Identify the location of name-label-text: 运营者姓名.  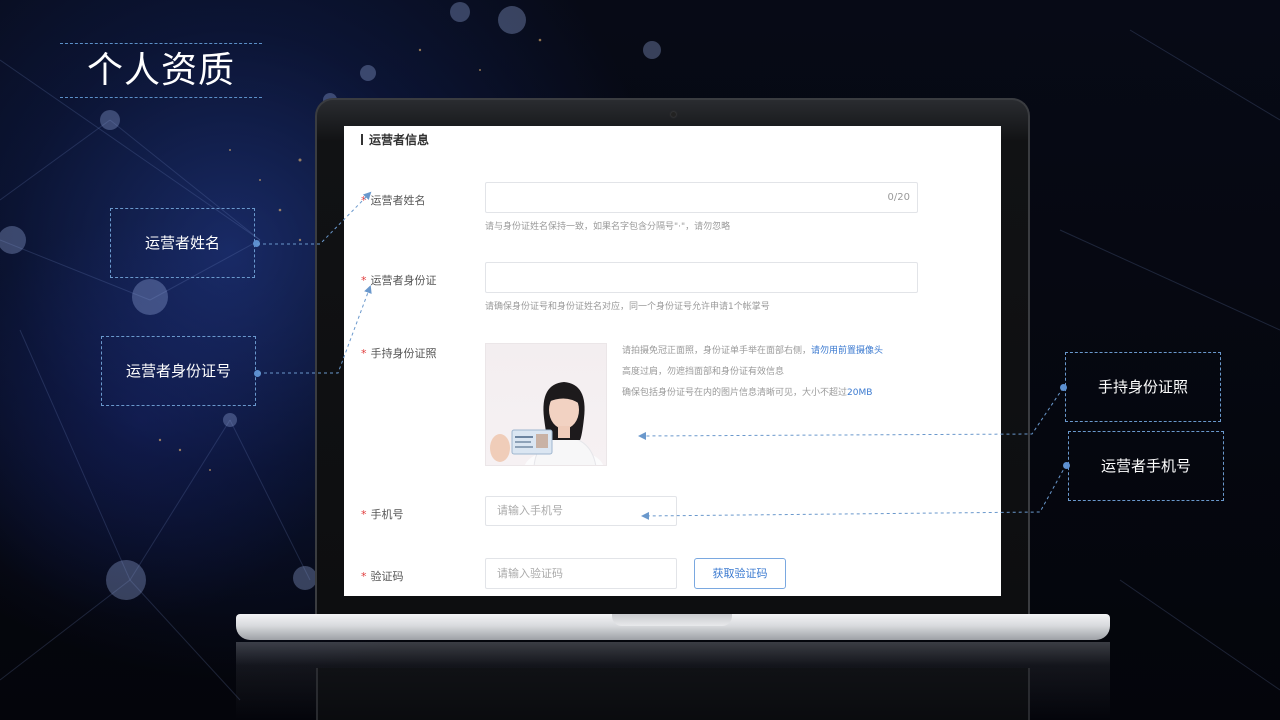
(398, 200).